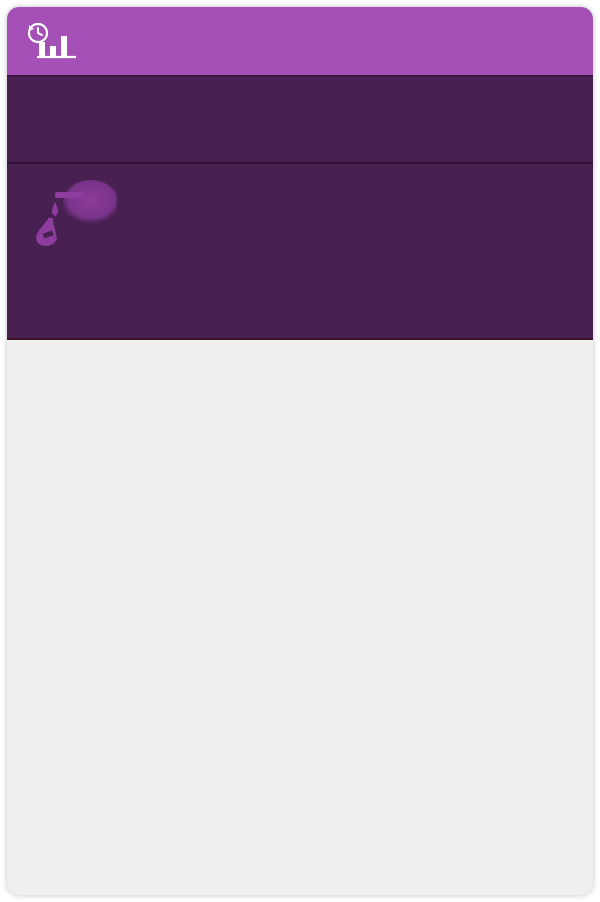 Image resolution: width=600 pixels, height=902 pixels. I want to click on glucose-meter-icon, so click(73, 220).